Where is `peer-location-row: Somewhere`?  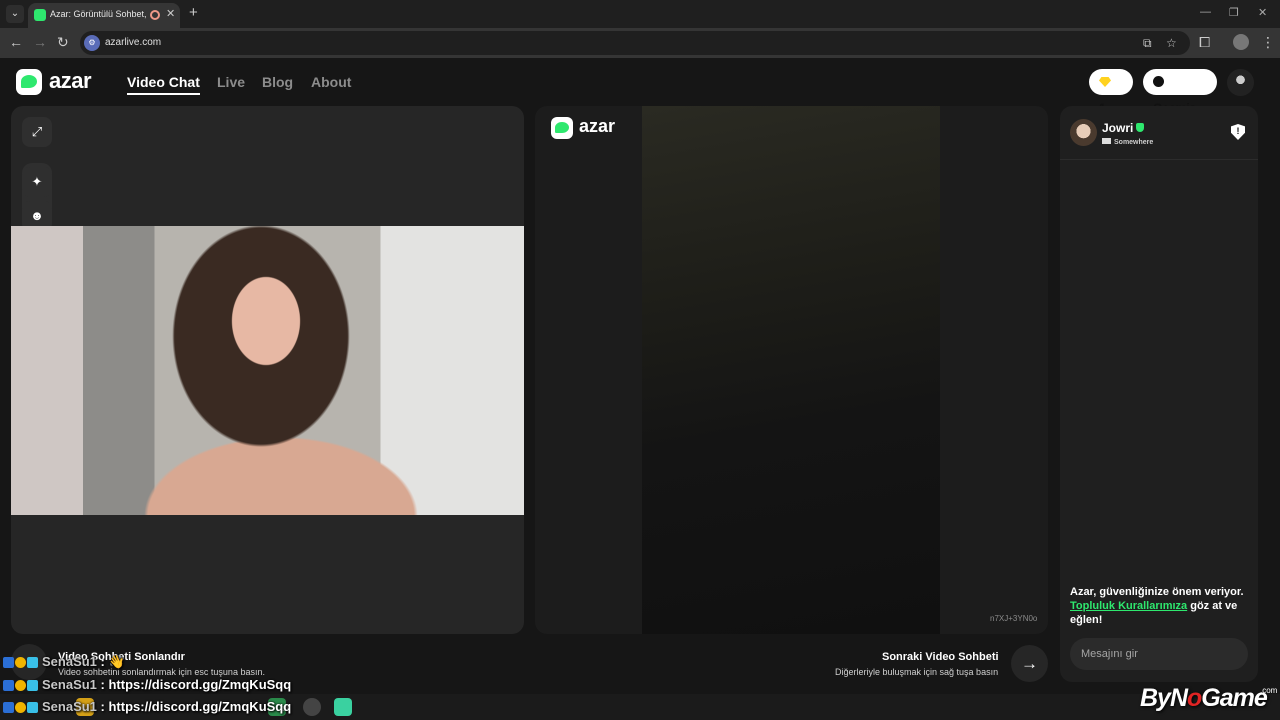 peer-location-row: Somewhere is located at coordinates (1127, 142).